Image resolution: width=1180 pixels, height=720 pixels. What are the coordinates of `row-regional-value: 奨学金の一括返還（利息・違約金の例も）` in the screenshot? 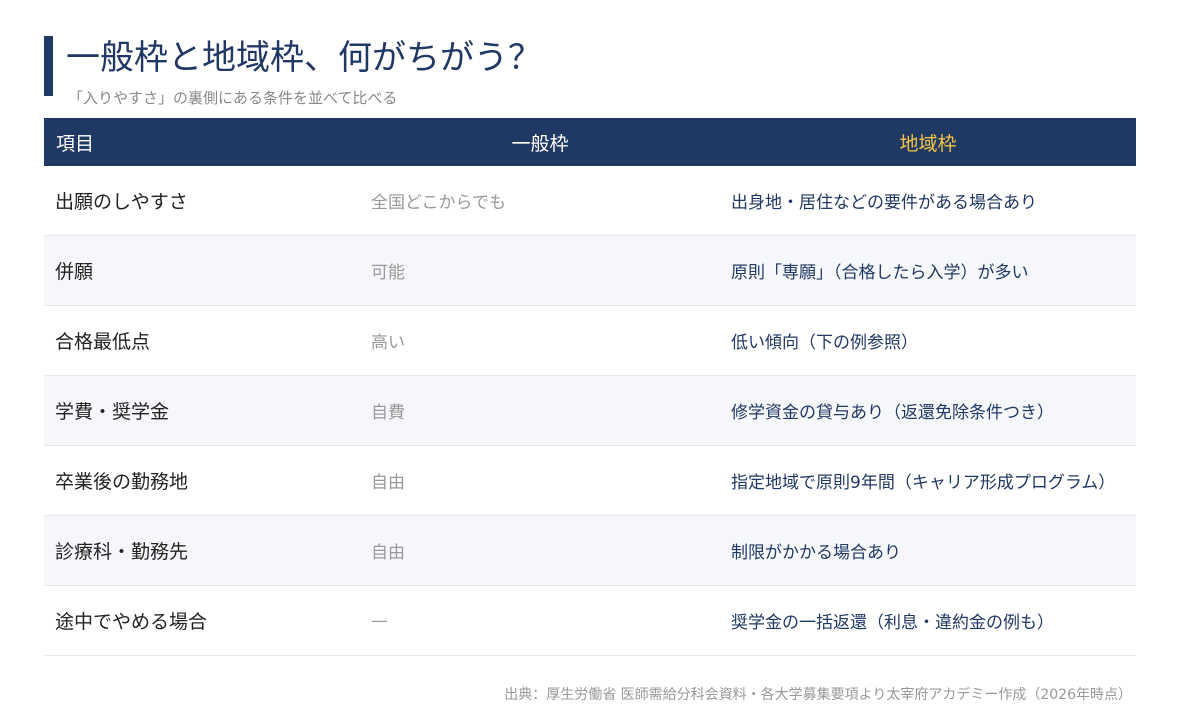 It's located at (892, 623).